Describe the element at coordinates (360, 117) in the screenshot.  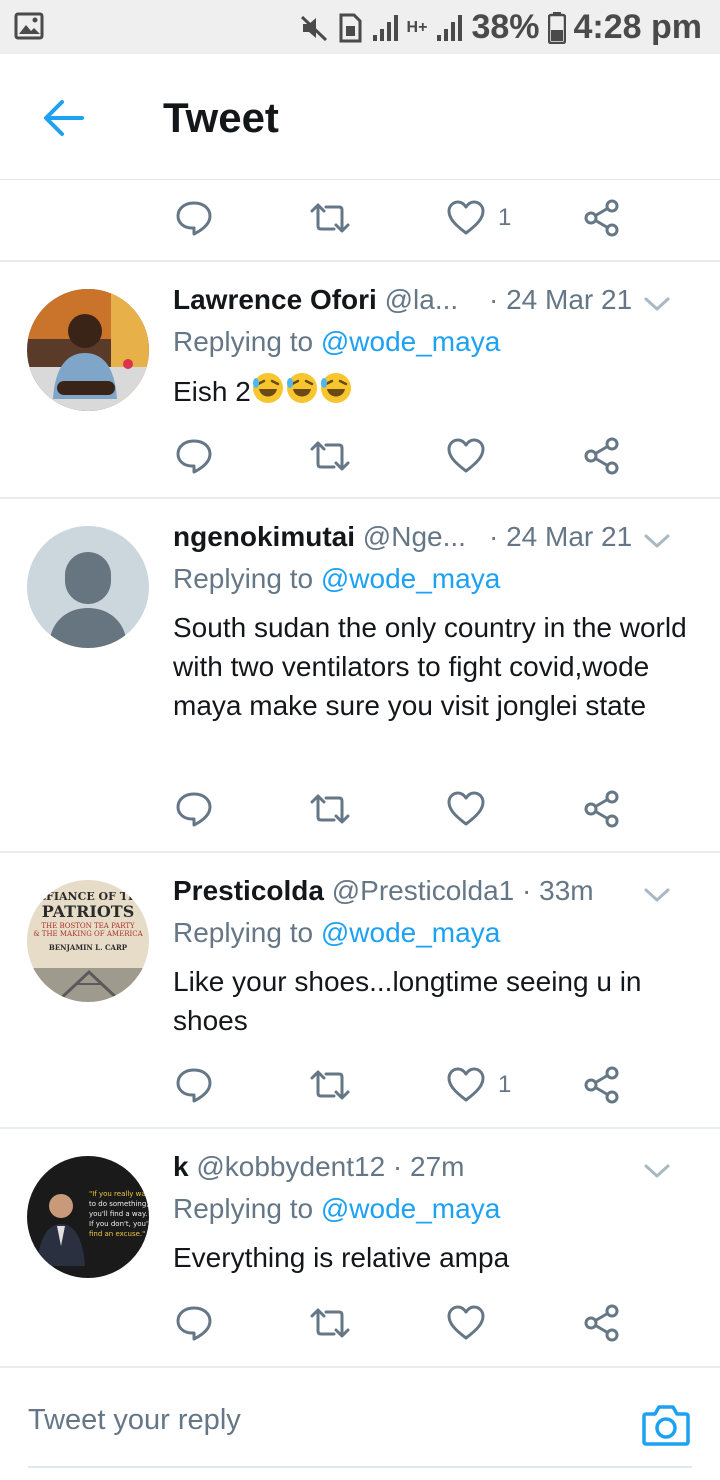
I see `top-app-bar: Tweet` at that location.